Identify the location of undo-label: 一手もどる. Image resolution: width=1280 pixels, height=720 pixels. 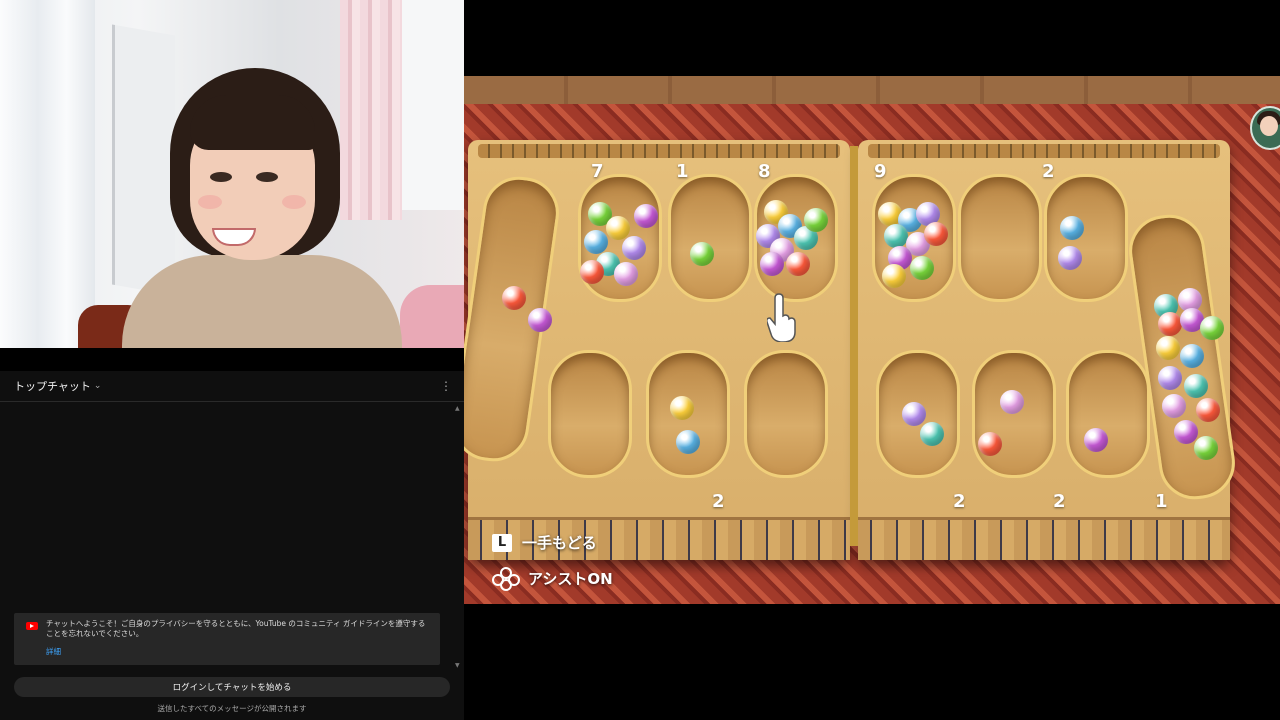
(559, 543).